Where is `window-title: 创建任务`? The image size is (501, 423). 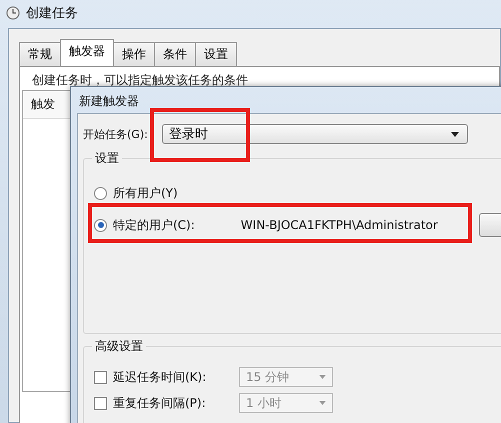 window-title: 创建任务 is located at coordinates (52, 13).